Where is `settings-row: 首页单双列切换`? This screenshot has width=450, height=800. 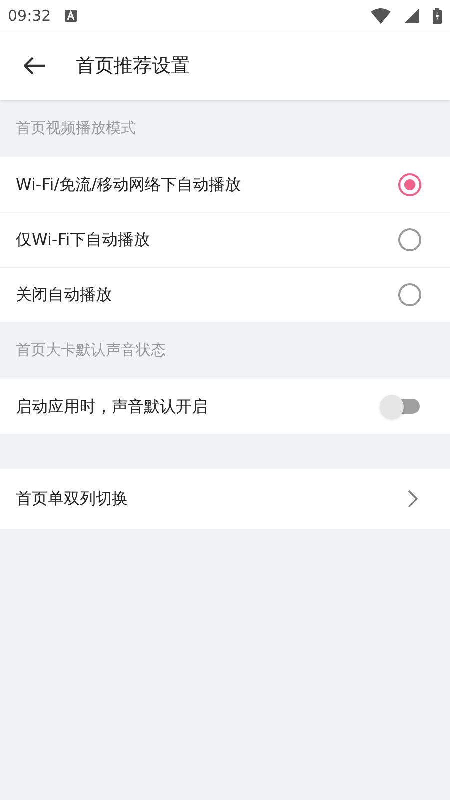
settings-row: 首页单双列切换 is located at coordinates (225, 499).